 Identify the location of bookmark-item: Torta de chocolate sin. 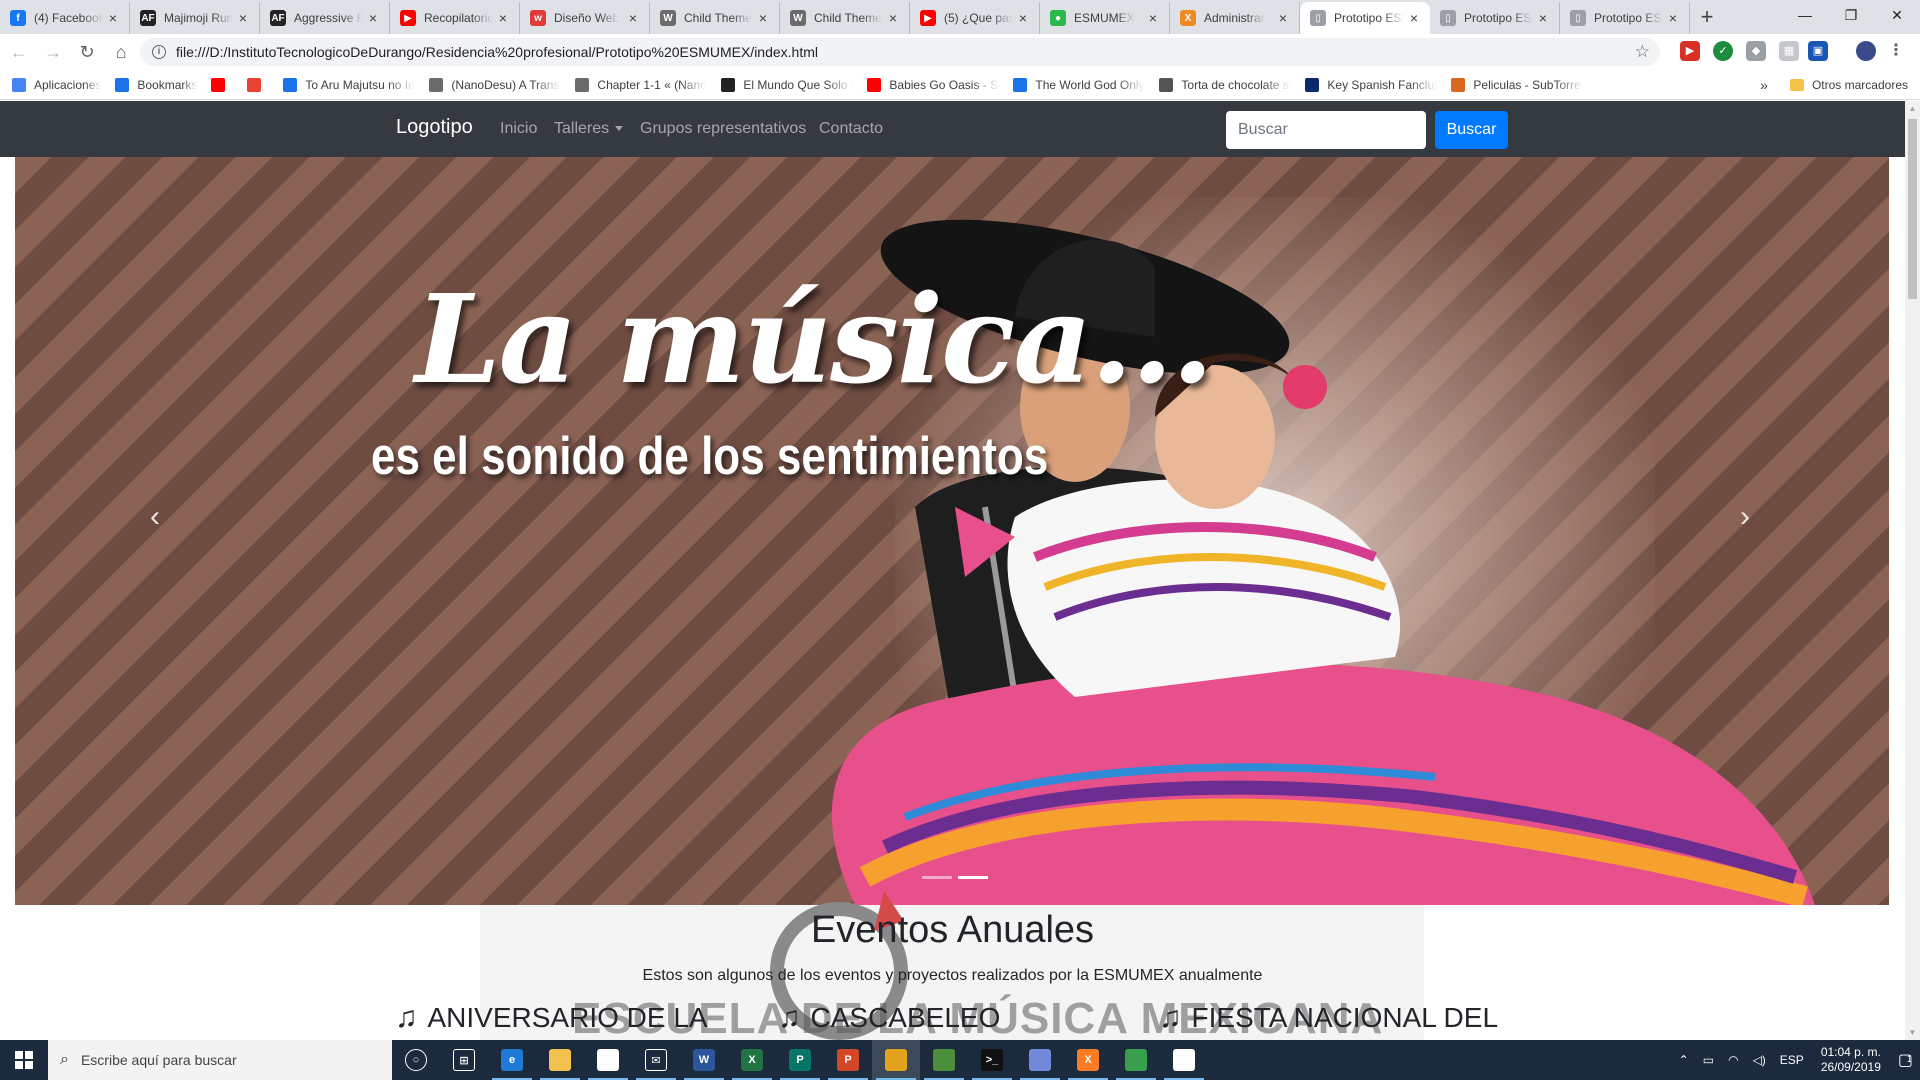
(1225, 84).